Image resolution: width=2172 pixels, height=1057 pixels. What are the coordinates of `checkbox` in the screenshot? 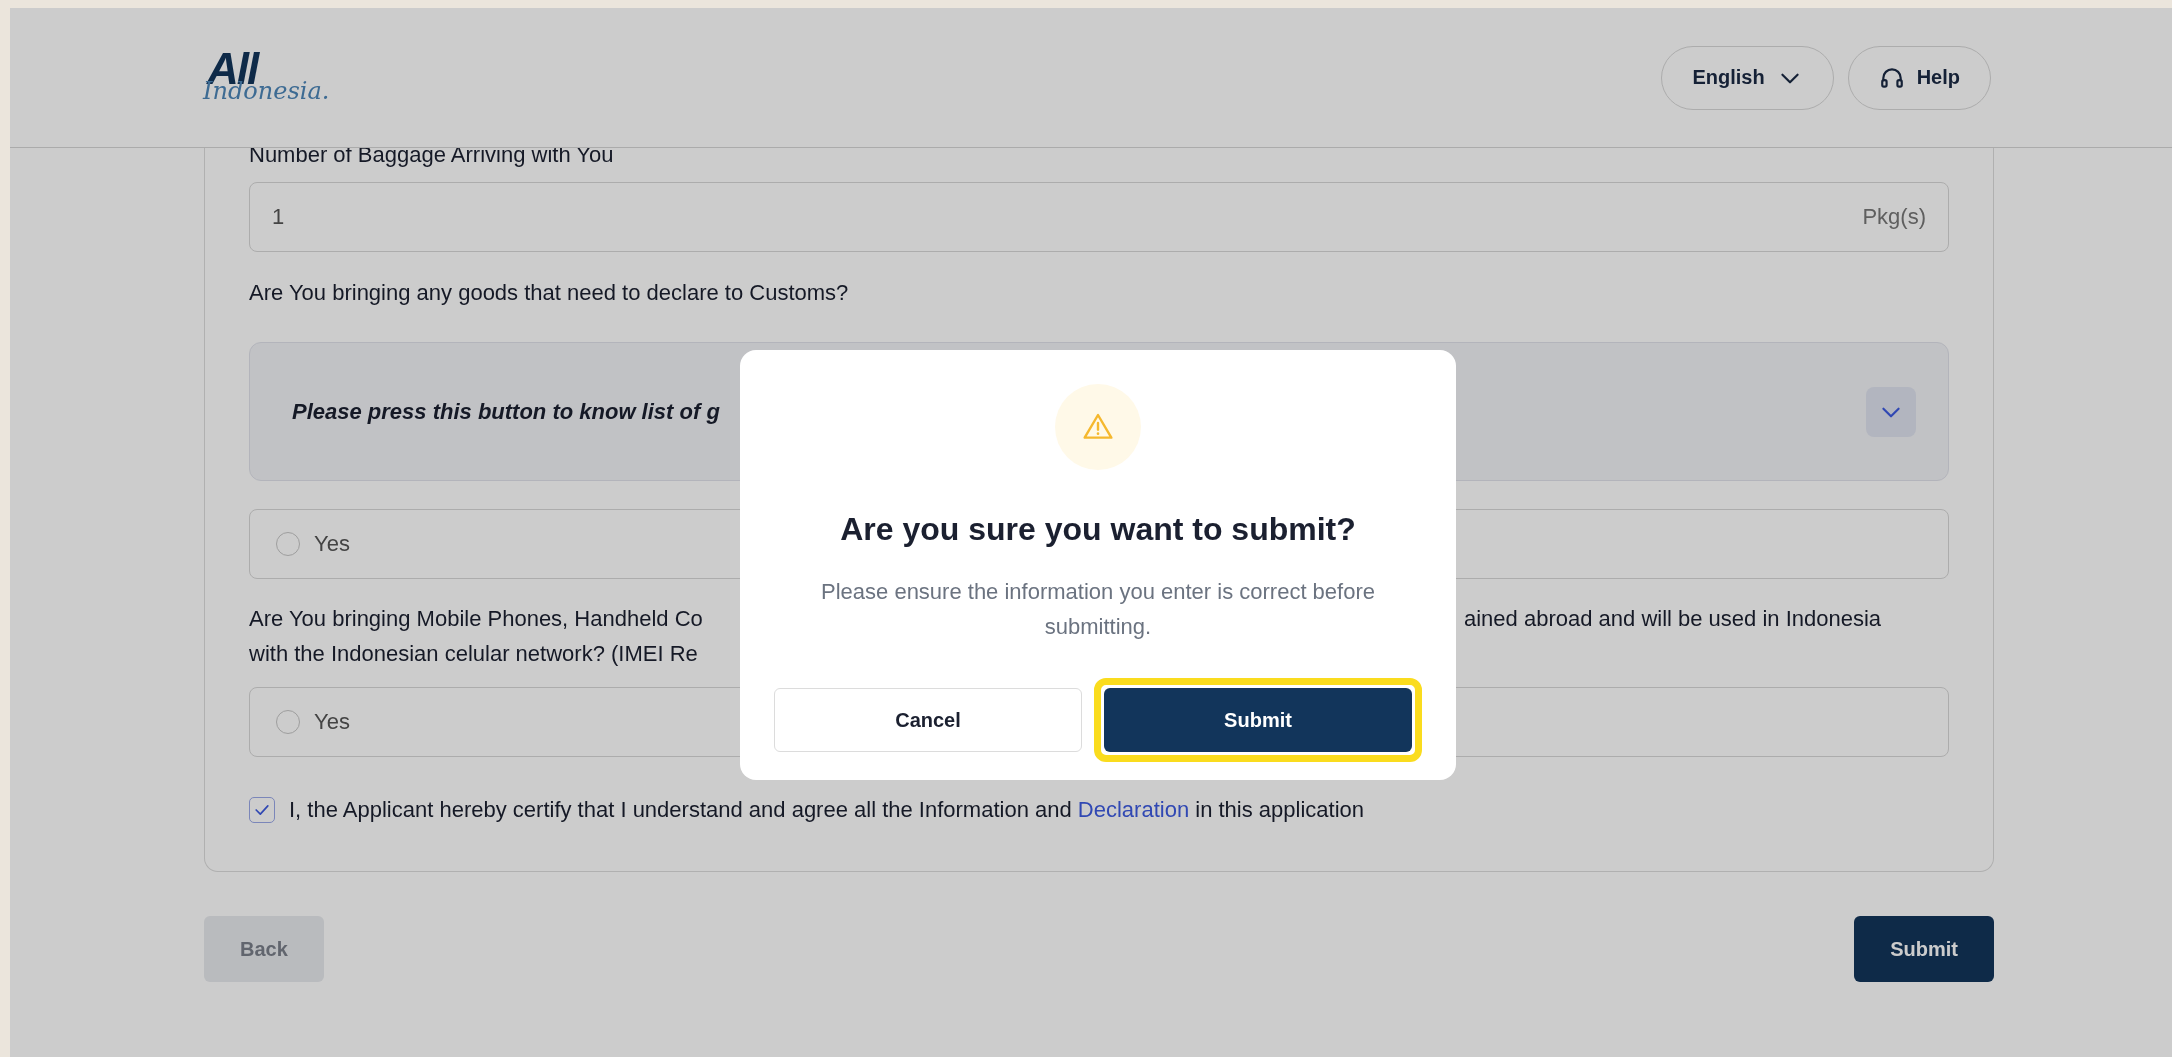 It's located at (262, 810).